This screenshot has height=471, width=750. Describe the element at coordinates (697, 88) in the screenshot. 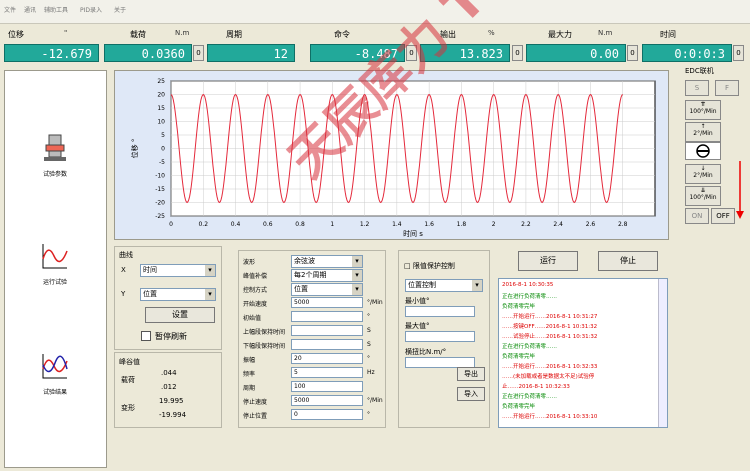

I see `edc-s-button: S` at that location.